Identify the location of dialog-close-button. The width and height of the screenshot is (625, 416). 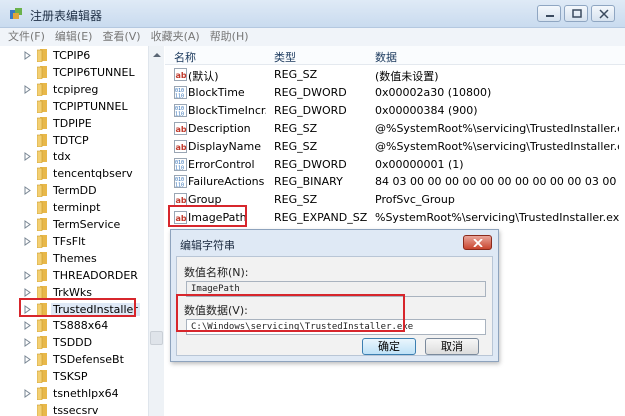
(477, 242).